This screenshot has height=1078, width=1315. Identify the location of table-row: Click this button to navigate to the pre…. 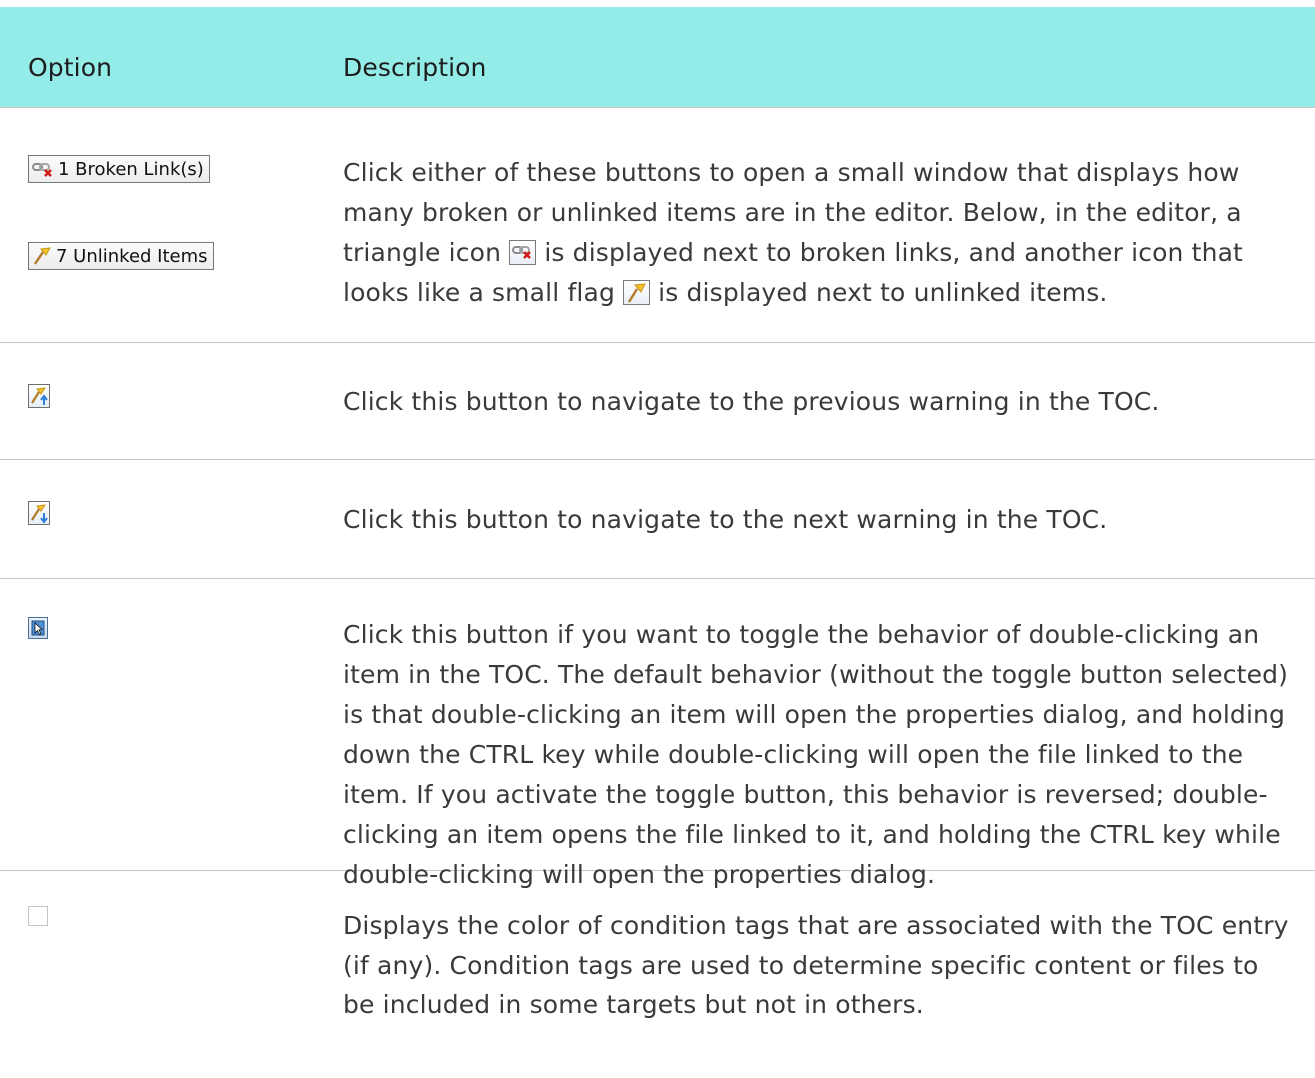
(657, 401).